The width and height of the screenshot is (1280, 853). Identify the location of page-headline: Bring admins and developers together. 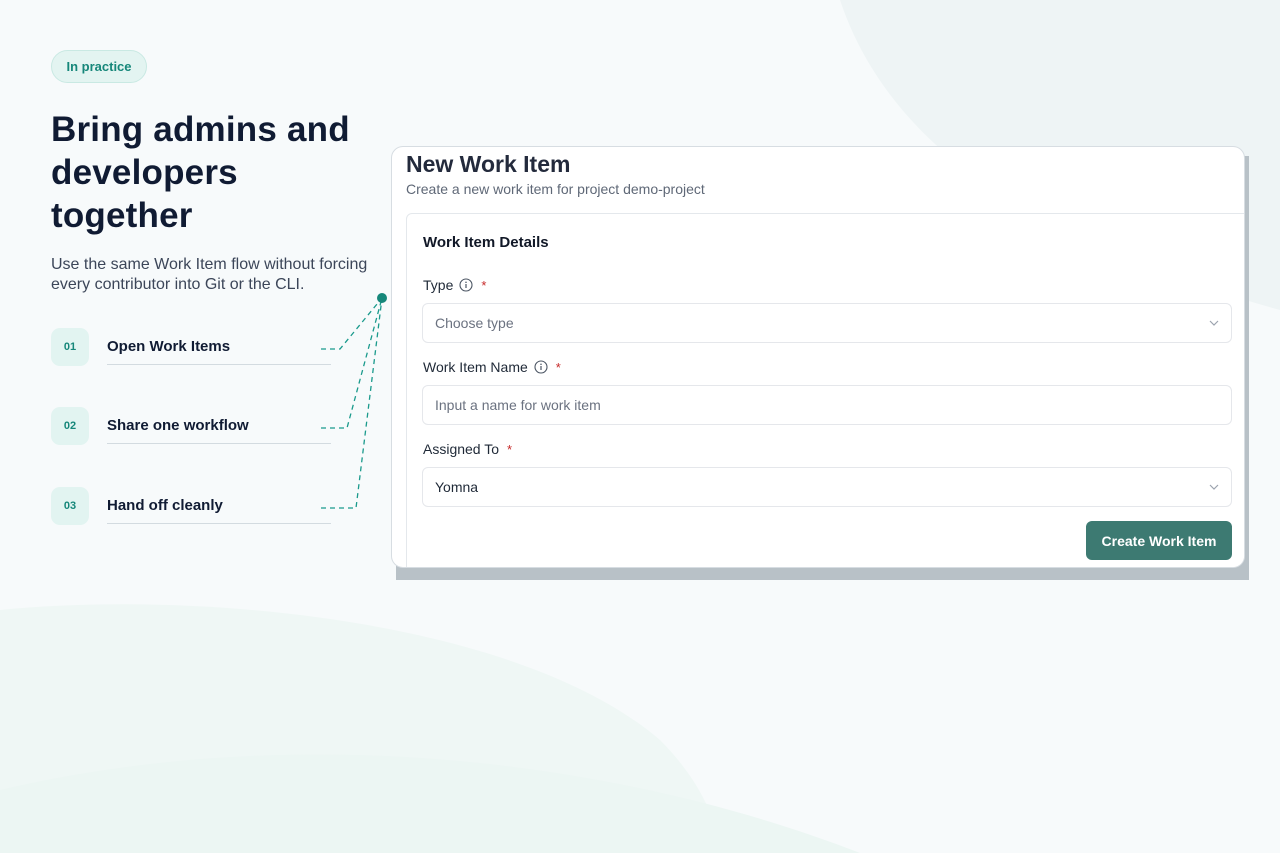
(200, 172).